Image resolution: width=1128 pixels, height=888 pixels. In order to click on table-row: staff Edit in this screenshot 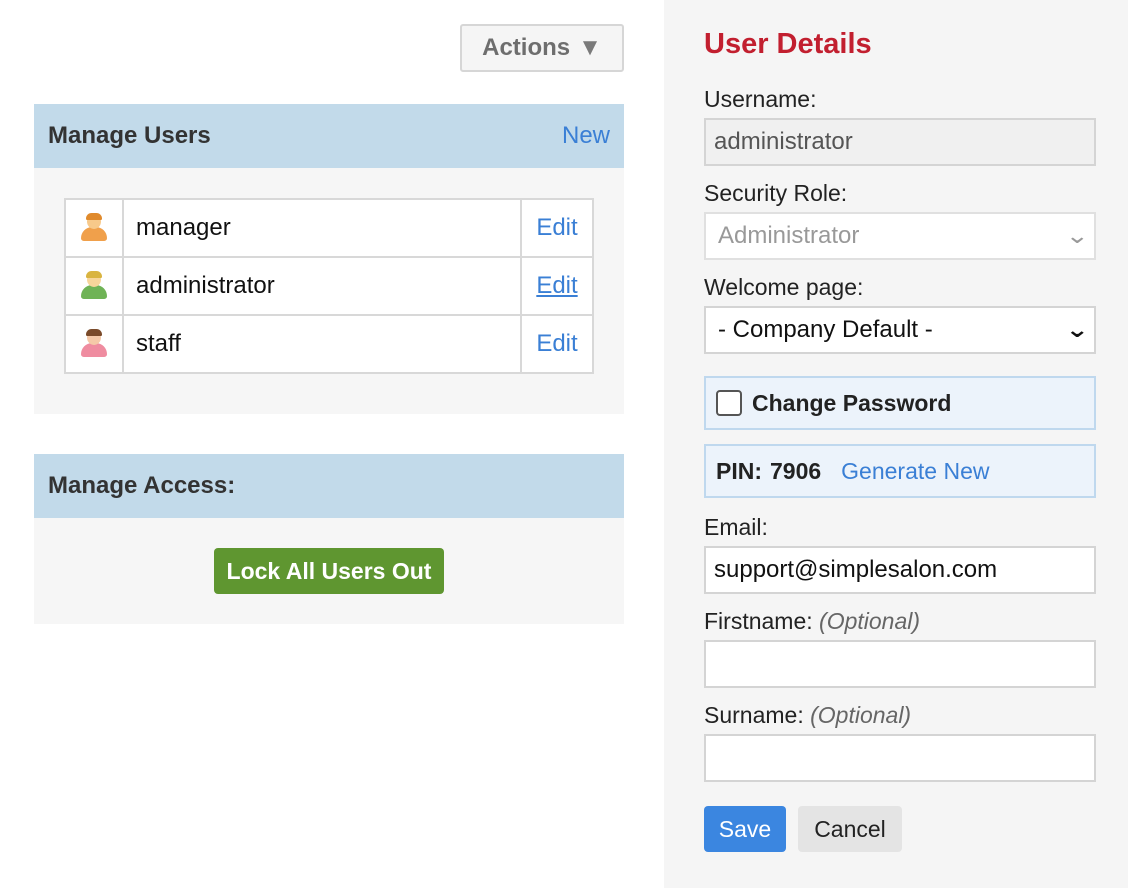, I will do `click(329, 344)`.